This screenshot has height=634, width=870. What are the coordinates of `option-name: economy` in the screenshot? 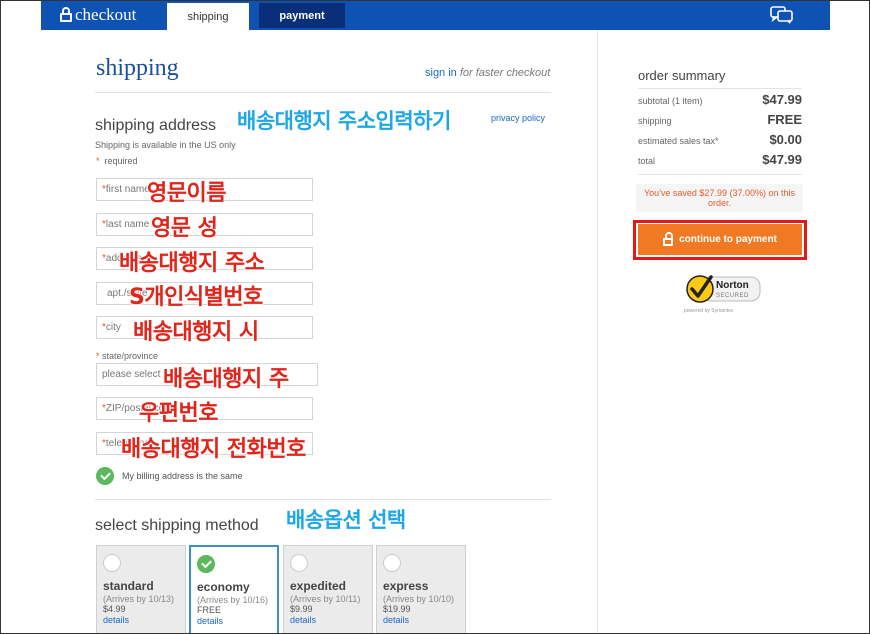 It's located at (223, 587).